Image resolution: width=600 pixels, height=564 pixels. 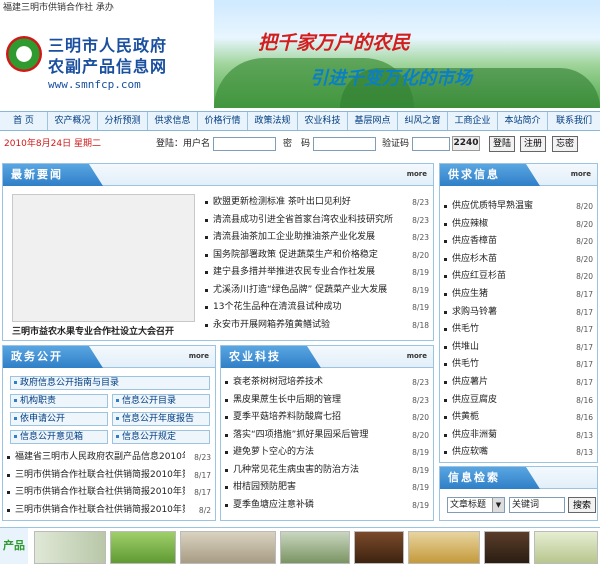 I want to click on header-banner: 把千家万户的农民 引进千变万化的市场, so click(x=407, y=54).